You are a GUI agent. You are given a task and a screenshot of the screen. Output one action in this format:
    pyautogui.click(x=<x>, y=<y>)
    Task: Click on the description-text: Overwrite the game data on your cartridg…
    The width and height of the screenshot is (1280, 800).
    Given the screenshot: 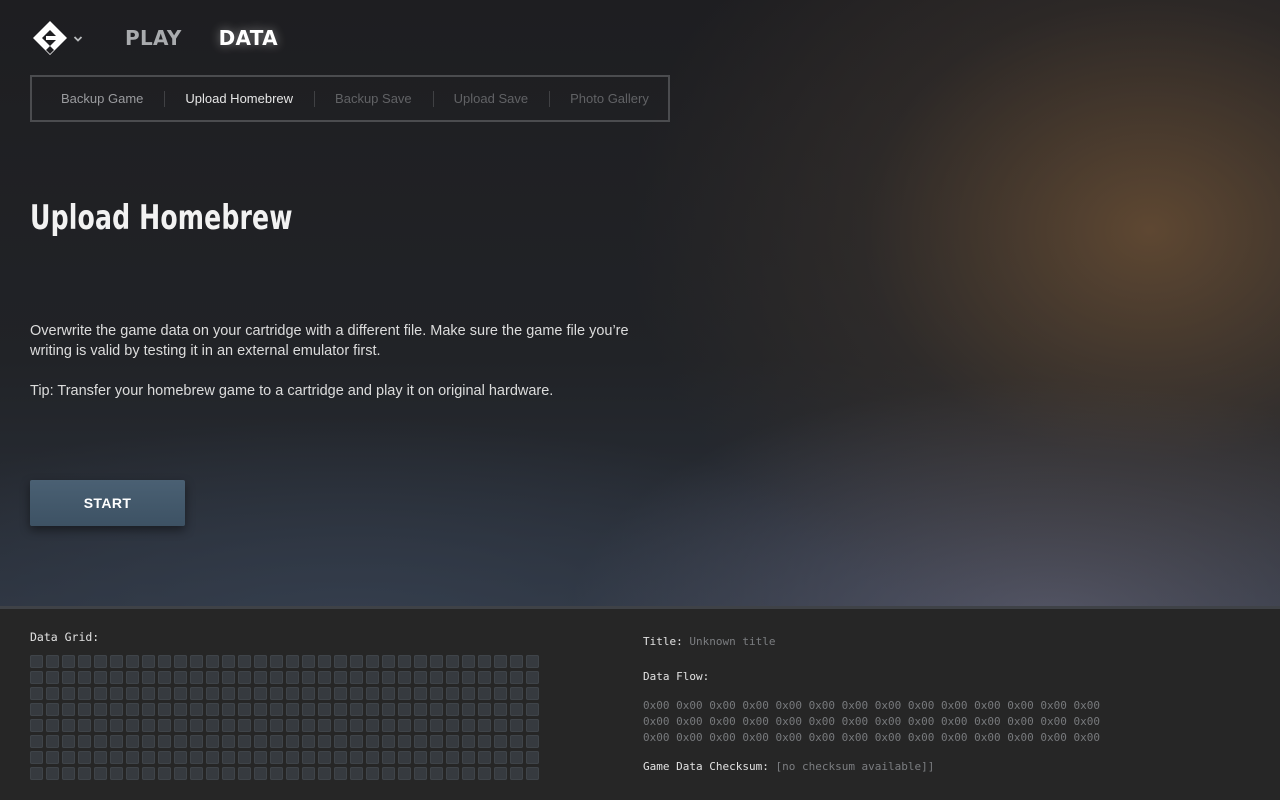 What is the action you would take?
    pyautogui.click(x=329, y=341)
    